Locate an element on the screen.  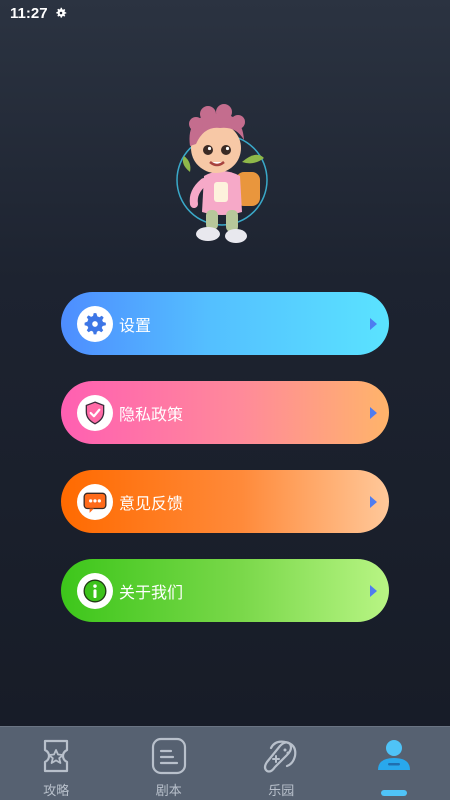
about-icon-circle is located at coordinates (95, 590).